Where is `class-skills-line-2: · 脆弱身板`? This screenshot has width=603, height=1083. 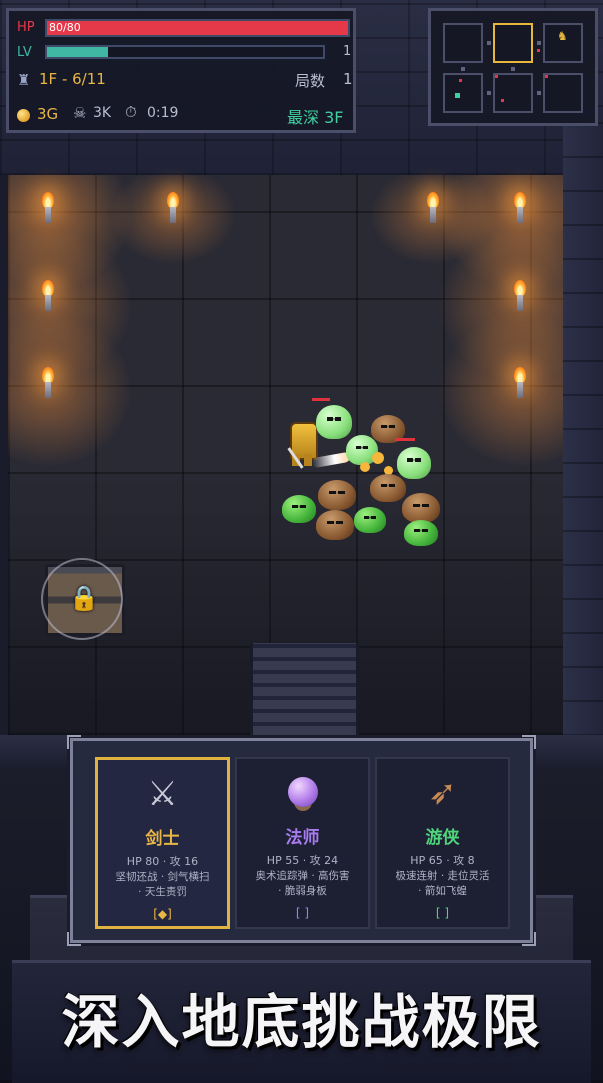 class-skills-line-2: · 脆弱身板 is located at coordinates (302, 891).